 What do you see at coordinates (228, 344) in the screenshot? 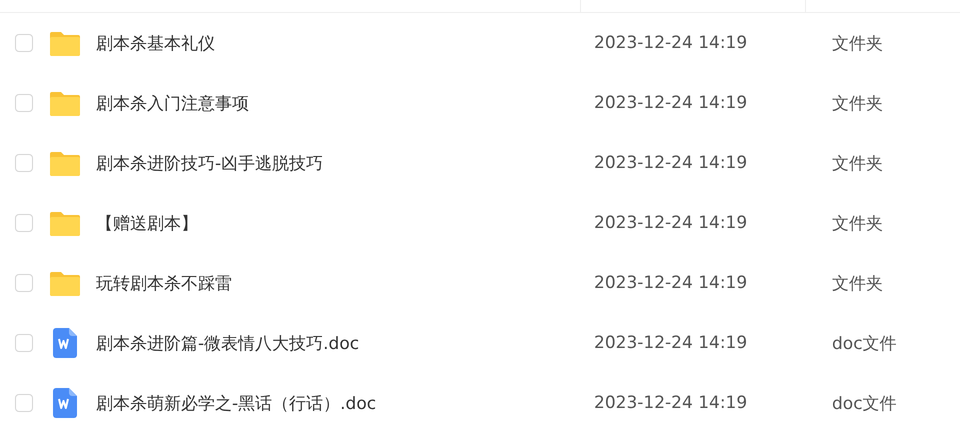
I see `file-name: 剧本杀进阶篇-微表情八大技巧.doc` at bounding box center [228, 344].